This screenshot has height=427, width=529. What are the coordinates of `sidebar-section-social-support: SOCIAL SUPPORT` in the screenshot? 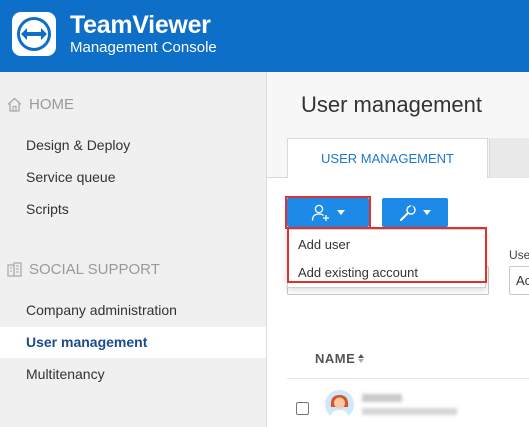 It's located at (83, 269).